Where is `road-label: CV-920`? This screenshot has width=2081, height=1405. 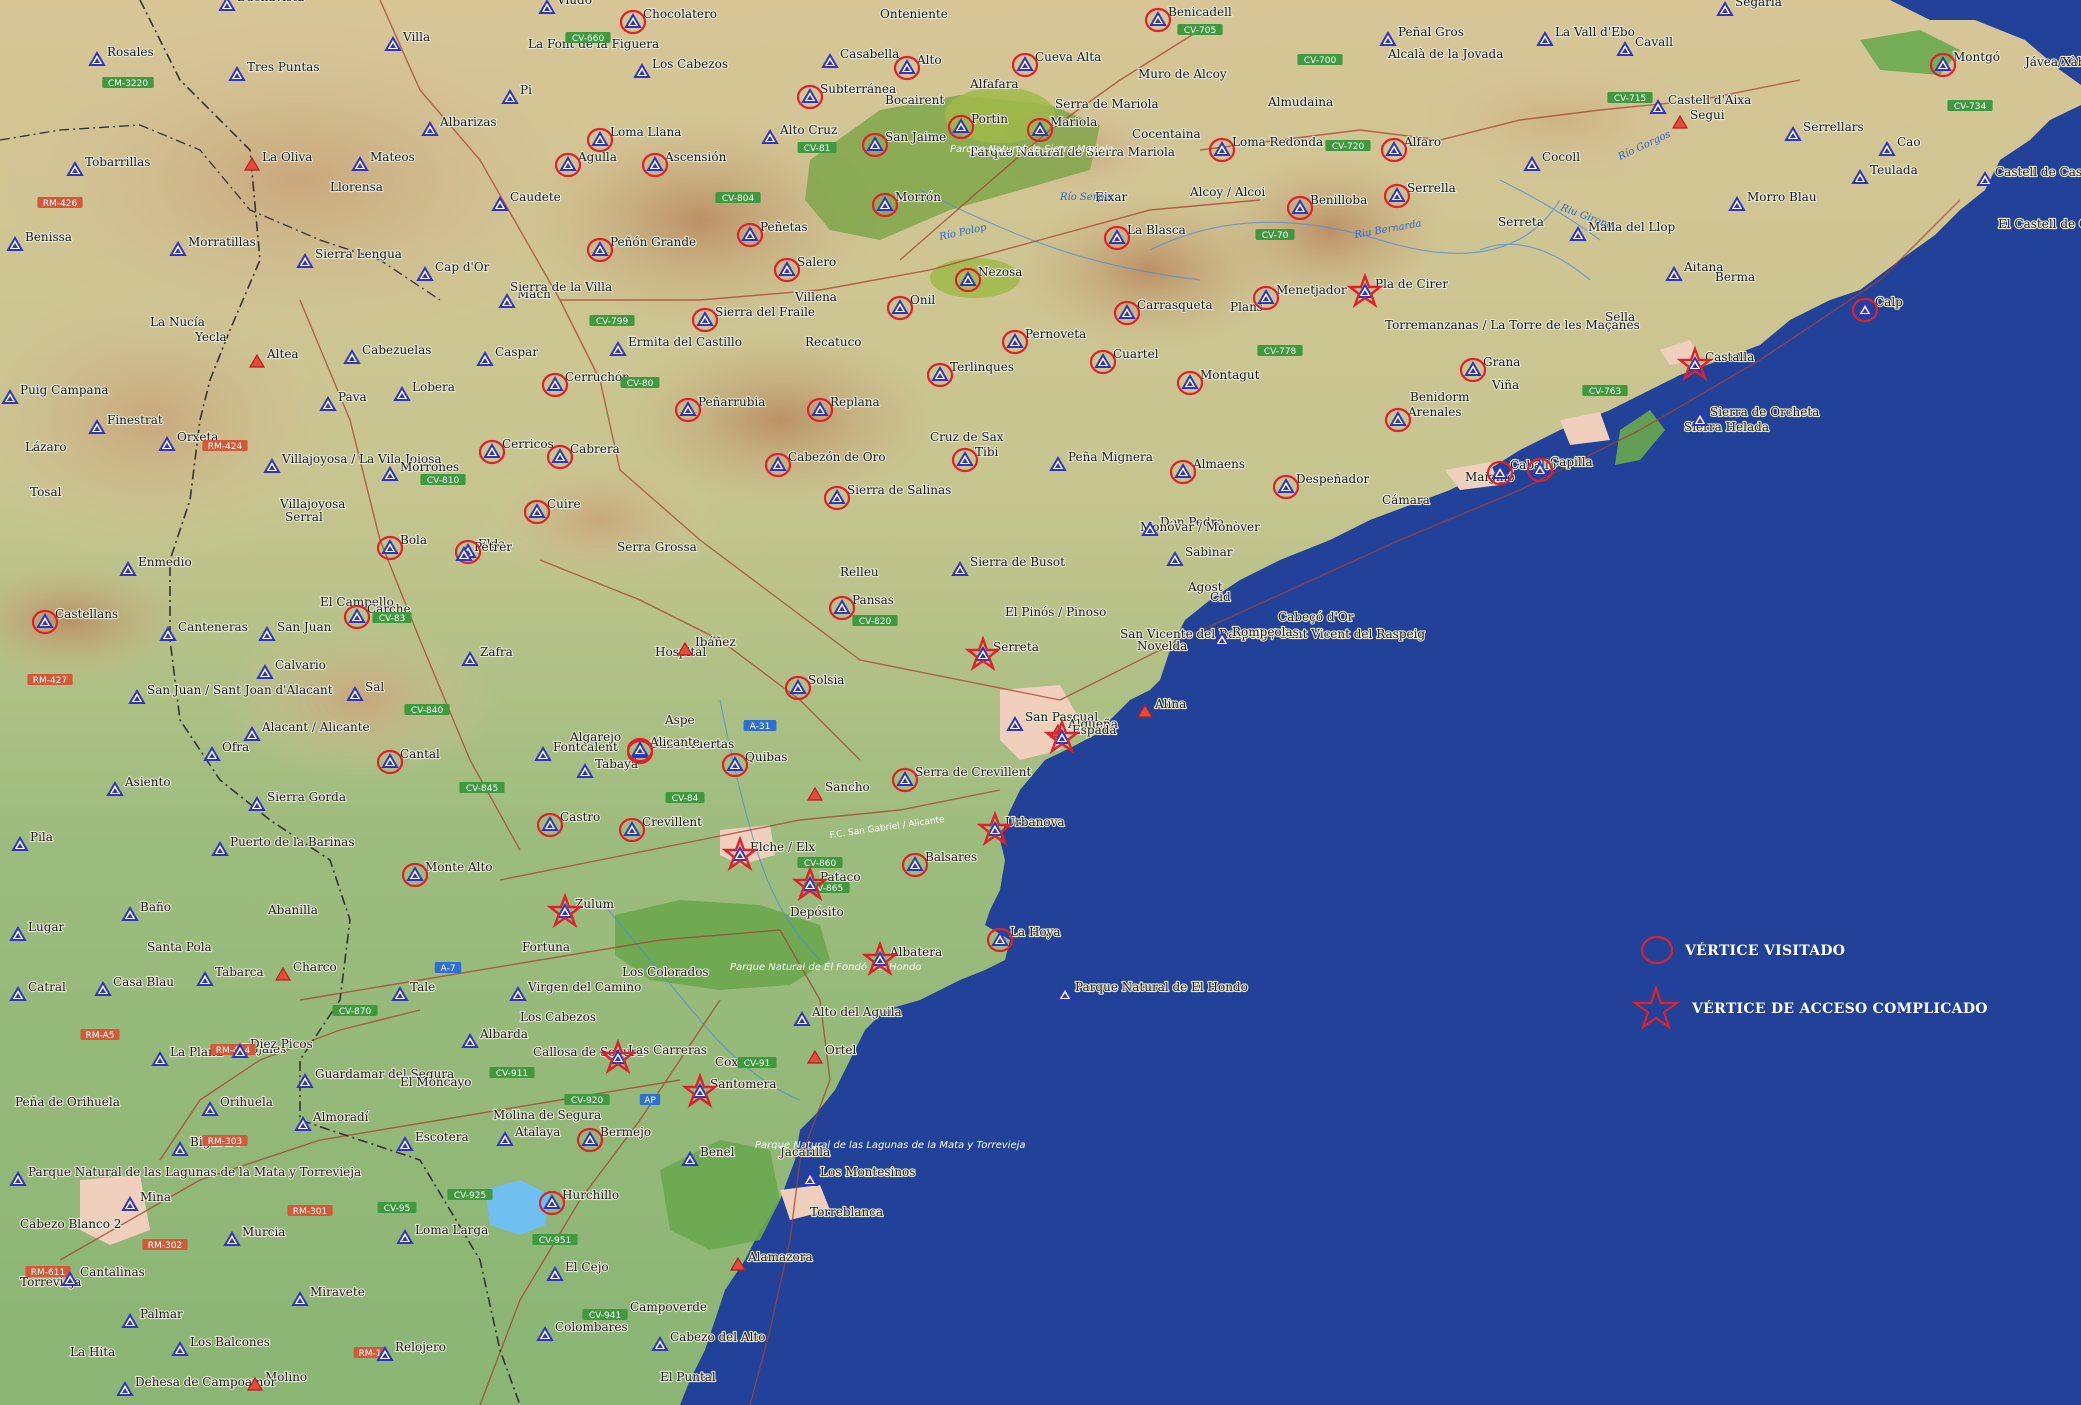 road-label: CV-920 is located at coordinates (587, 1101).